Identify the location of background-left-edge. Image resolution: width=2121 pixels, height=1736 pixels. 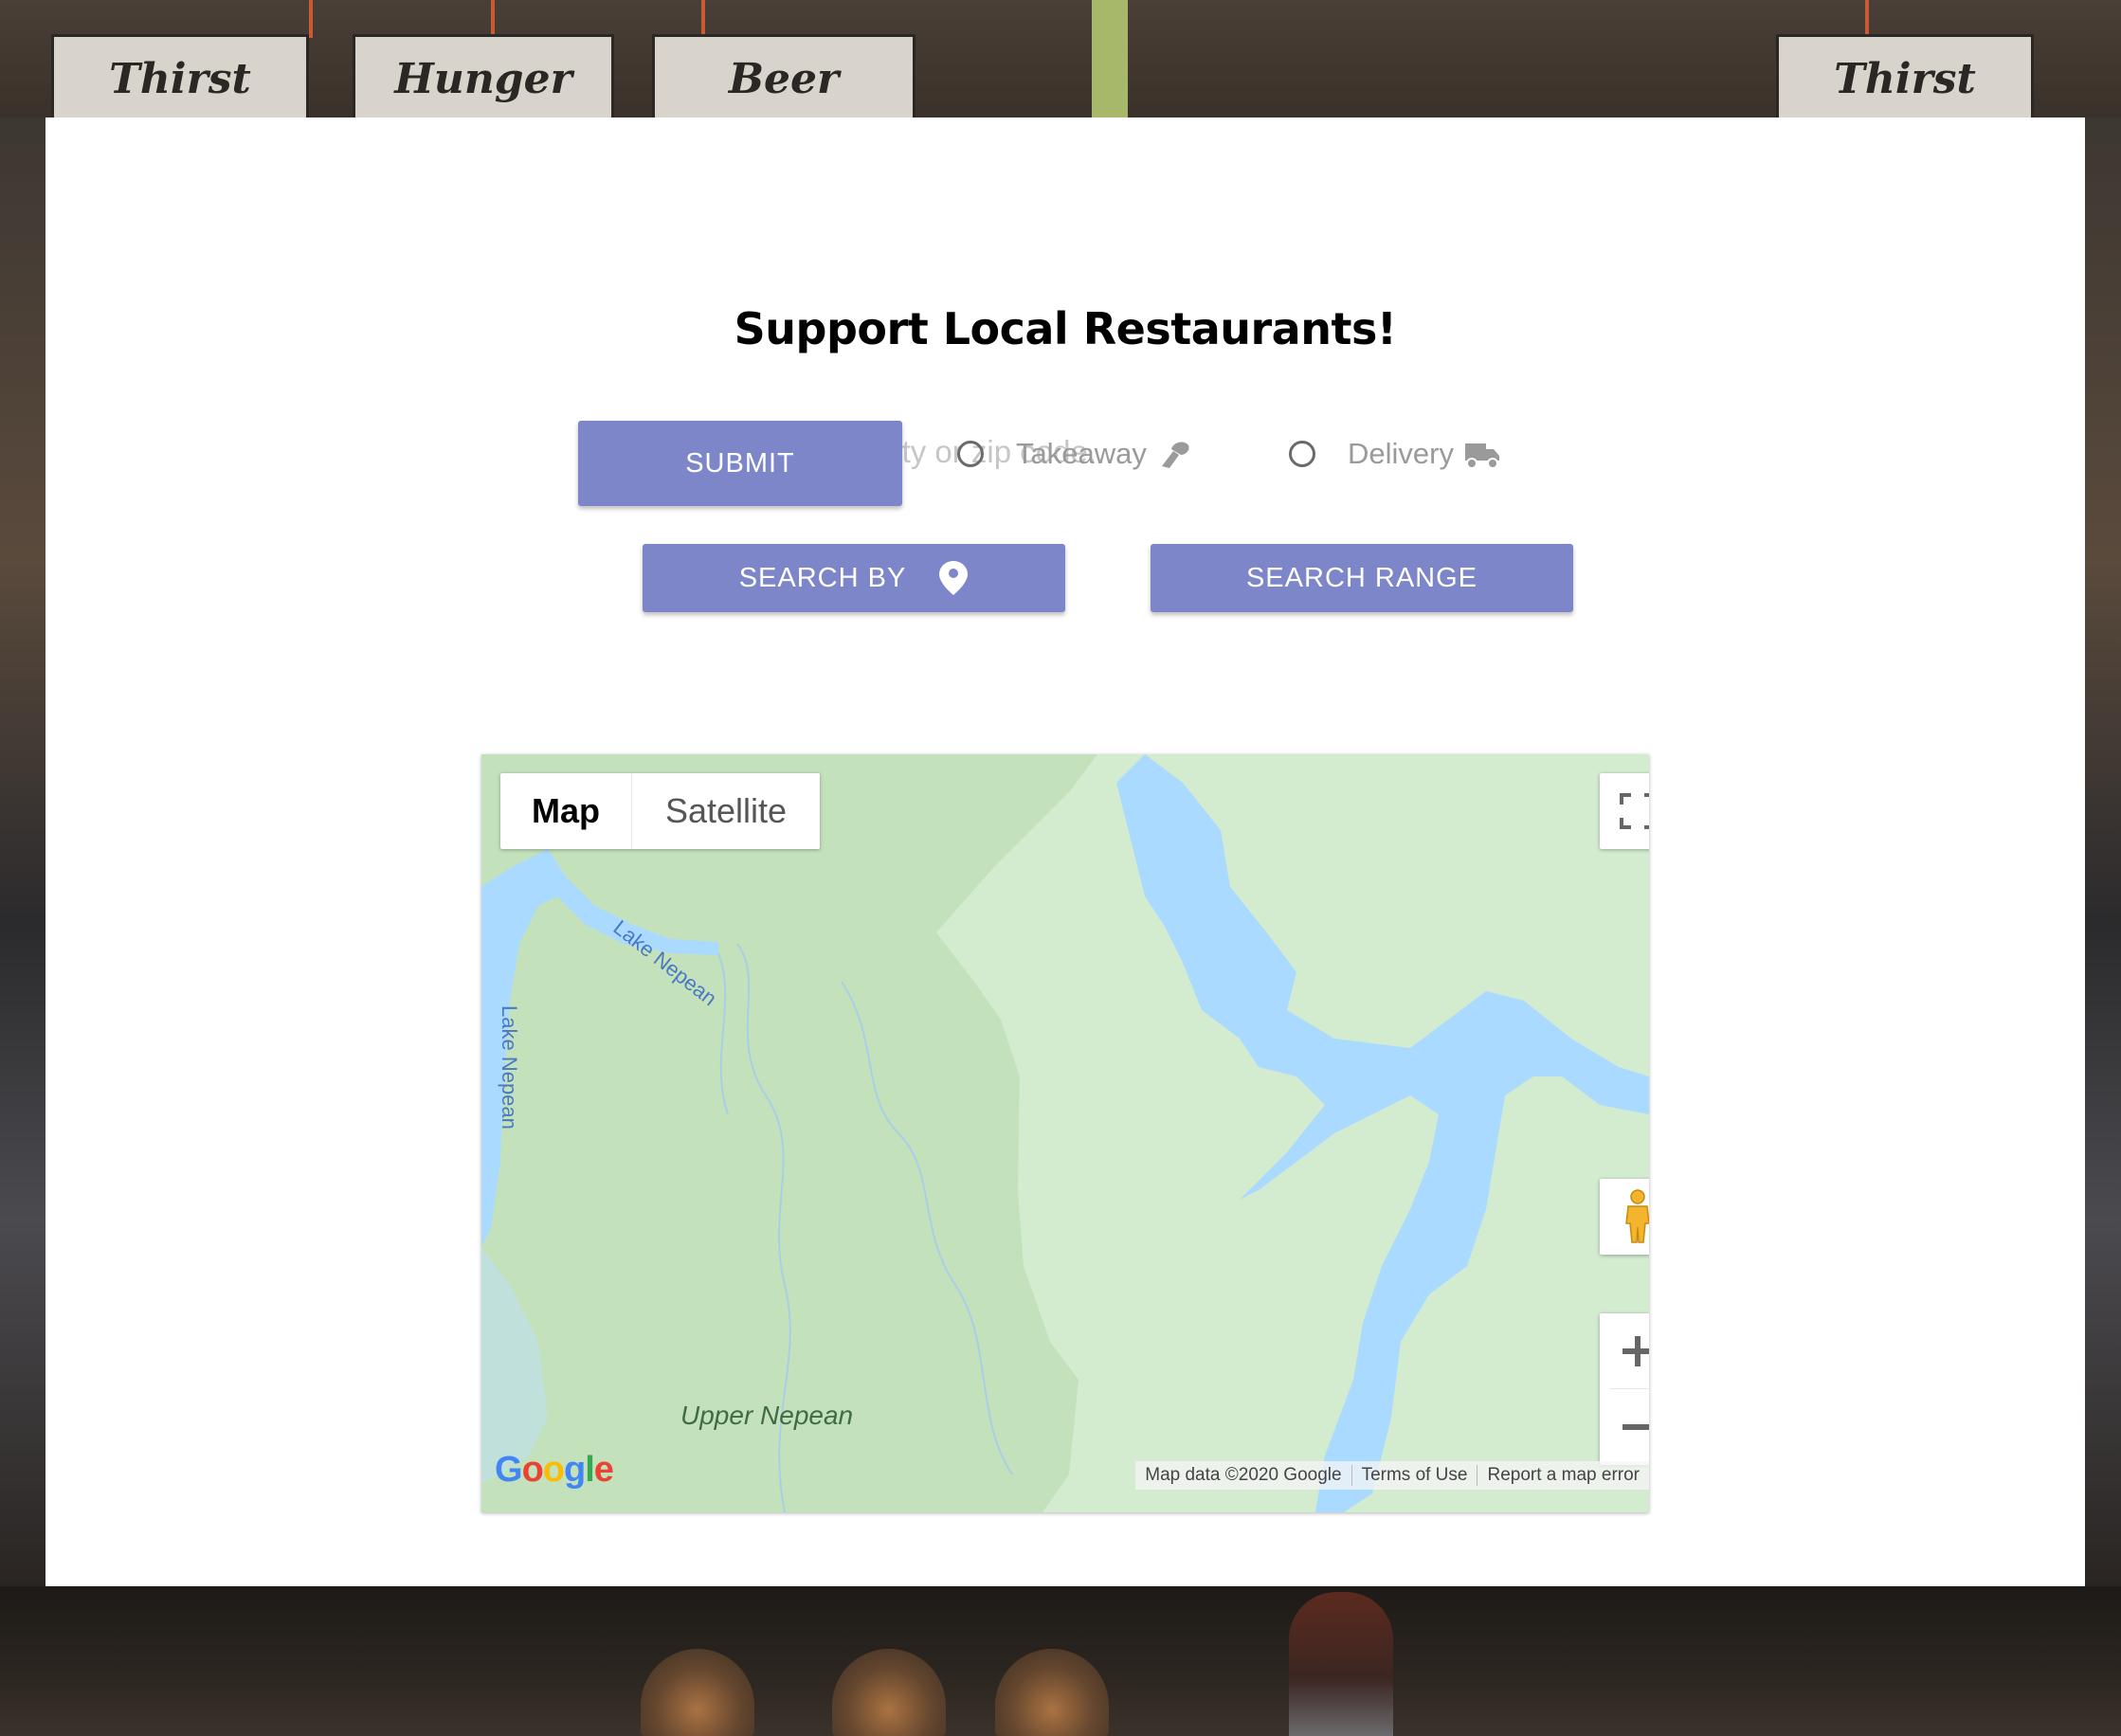
(22, 852).